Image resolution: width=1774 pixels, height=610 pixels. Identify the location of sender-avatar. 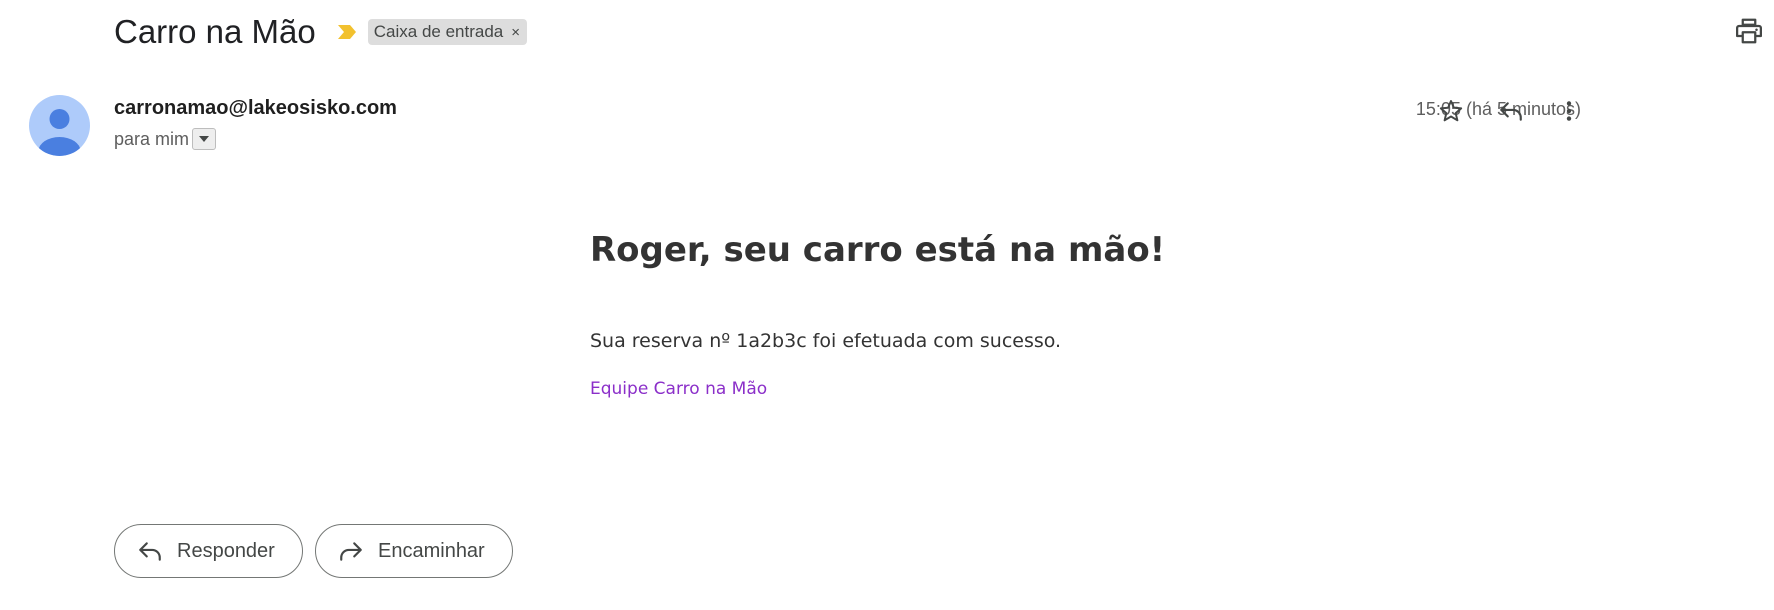
(59, 125).